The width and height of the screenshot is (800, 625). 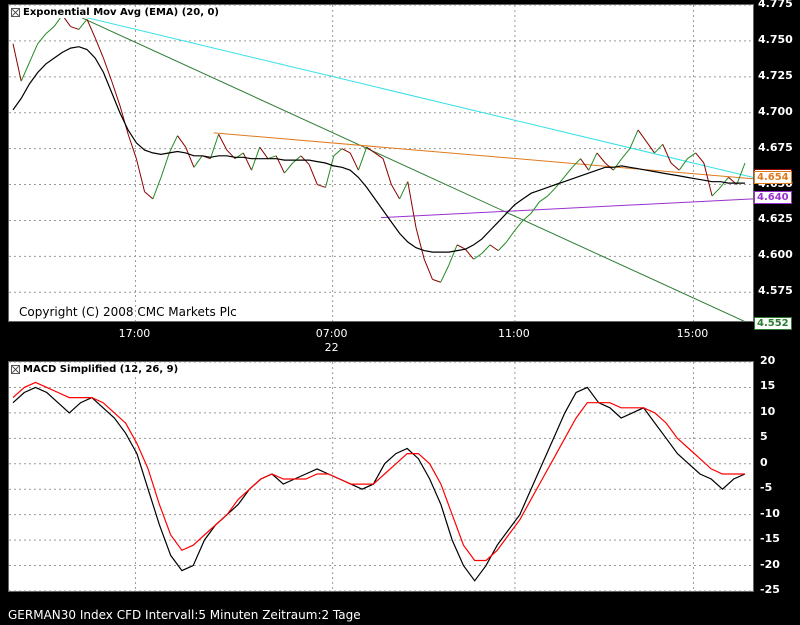 I want to click on y-tick-label: 0, so click(x=764, y=462).